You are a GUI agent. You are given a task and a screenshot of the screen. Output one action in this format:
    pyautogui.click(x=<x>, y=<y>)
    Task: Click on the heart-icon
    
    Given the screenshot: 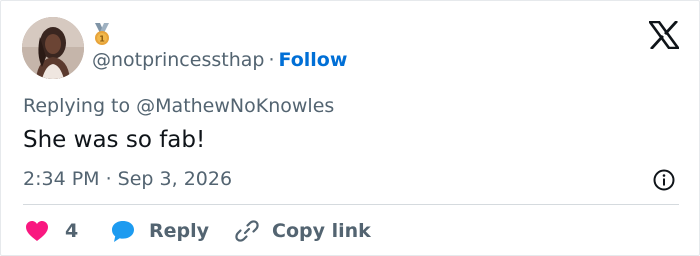 What is the action you would take?
    pyautogui.click(x=37, y=231)
    